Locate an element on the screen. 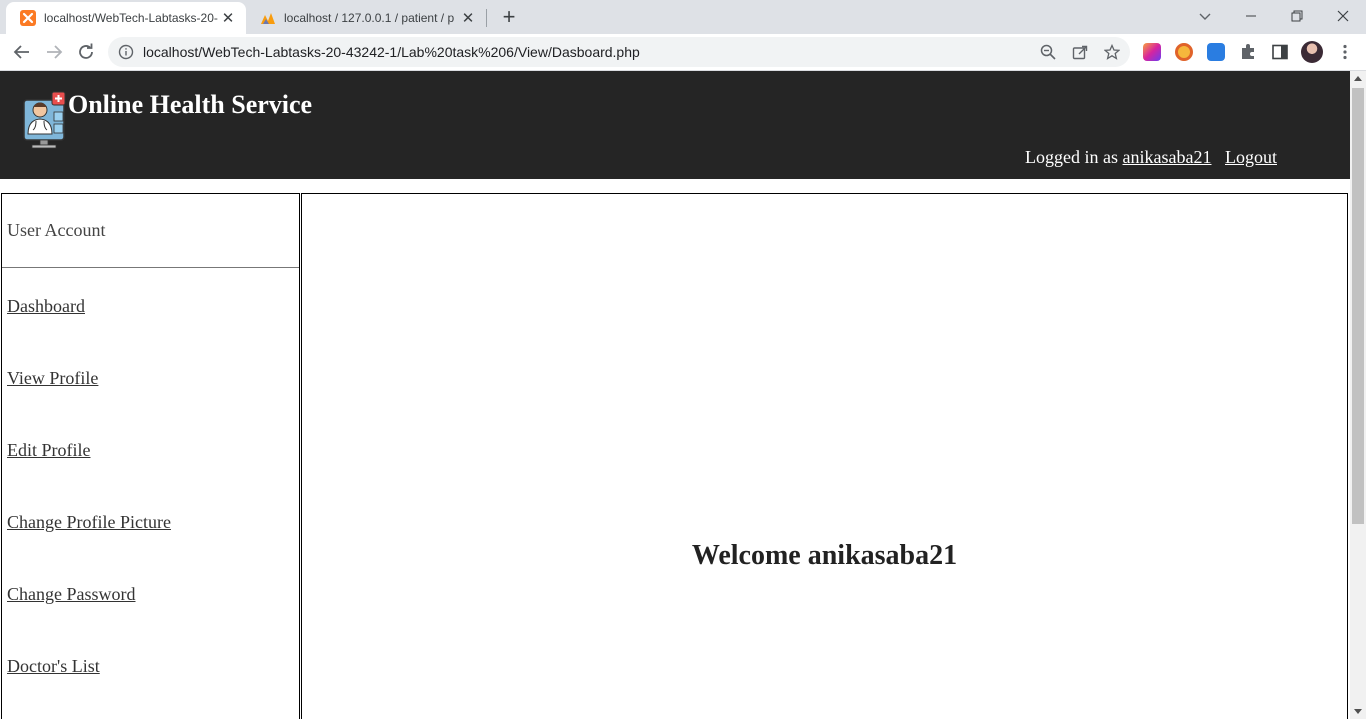 Image resolution: width=1366 pixels, height=719 pixels. close-window-icon is located at coordinates (1343, 16).